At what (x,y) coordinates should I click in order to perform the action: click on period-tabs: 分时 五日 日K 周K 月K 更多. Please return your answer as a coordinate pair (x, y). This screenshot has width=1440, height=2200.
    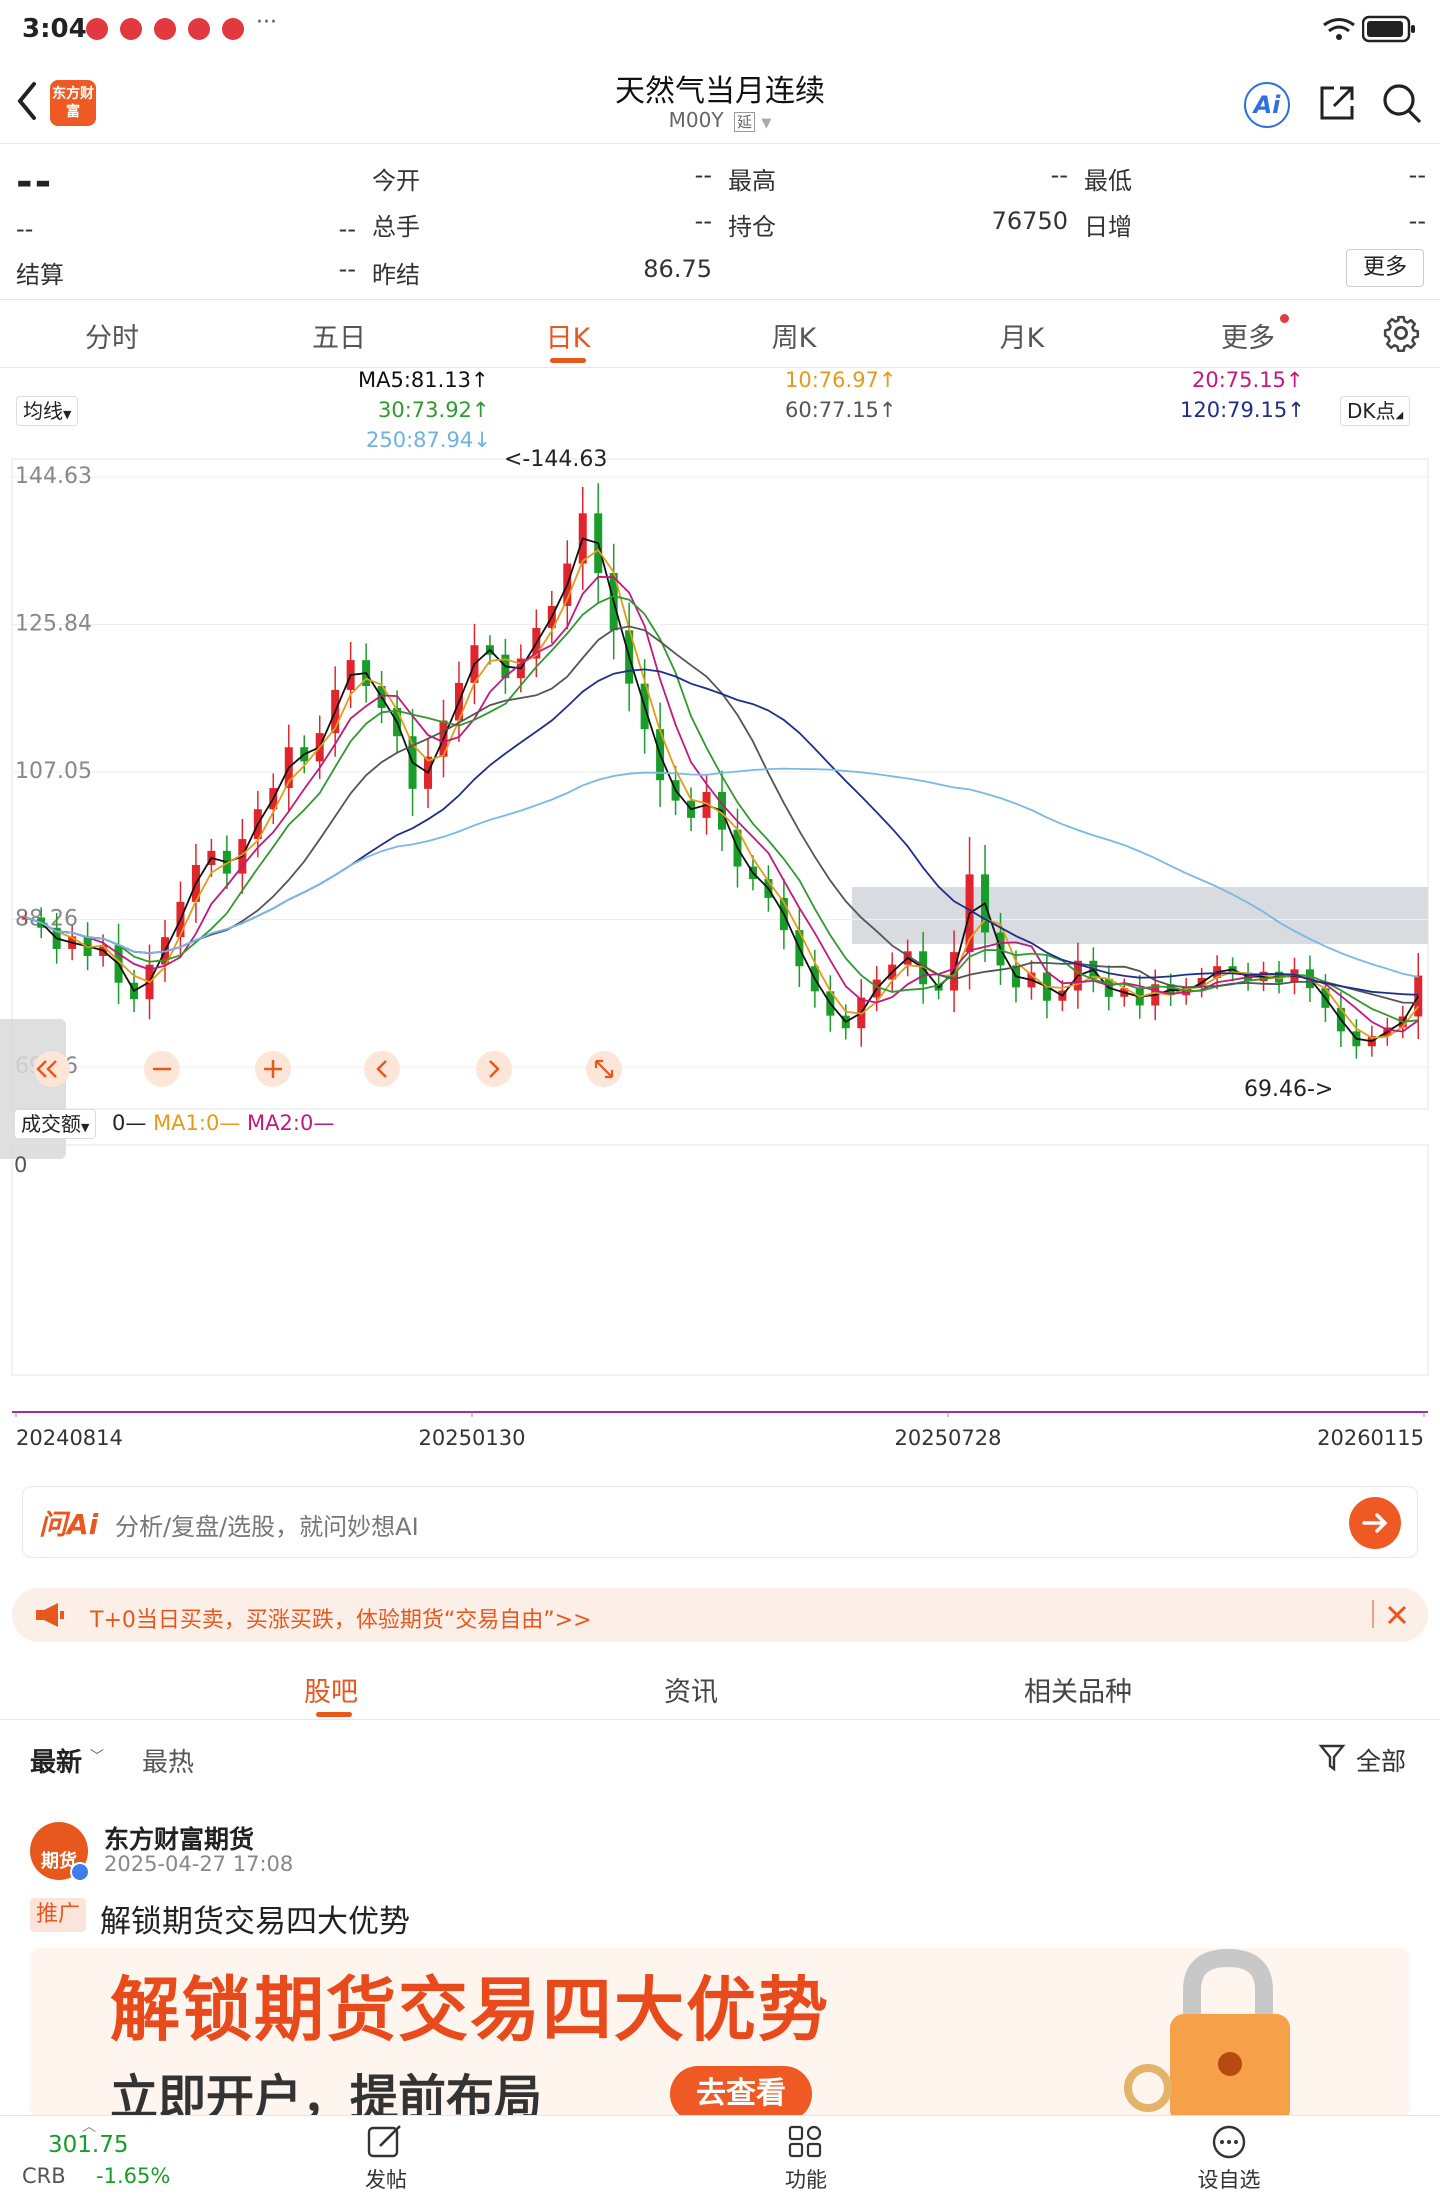
    Looking at the image, I should click on (720, 334).